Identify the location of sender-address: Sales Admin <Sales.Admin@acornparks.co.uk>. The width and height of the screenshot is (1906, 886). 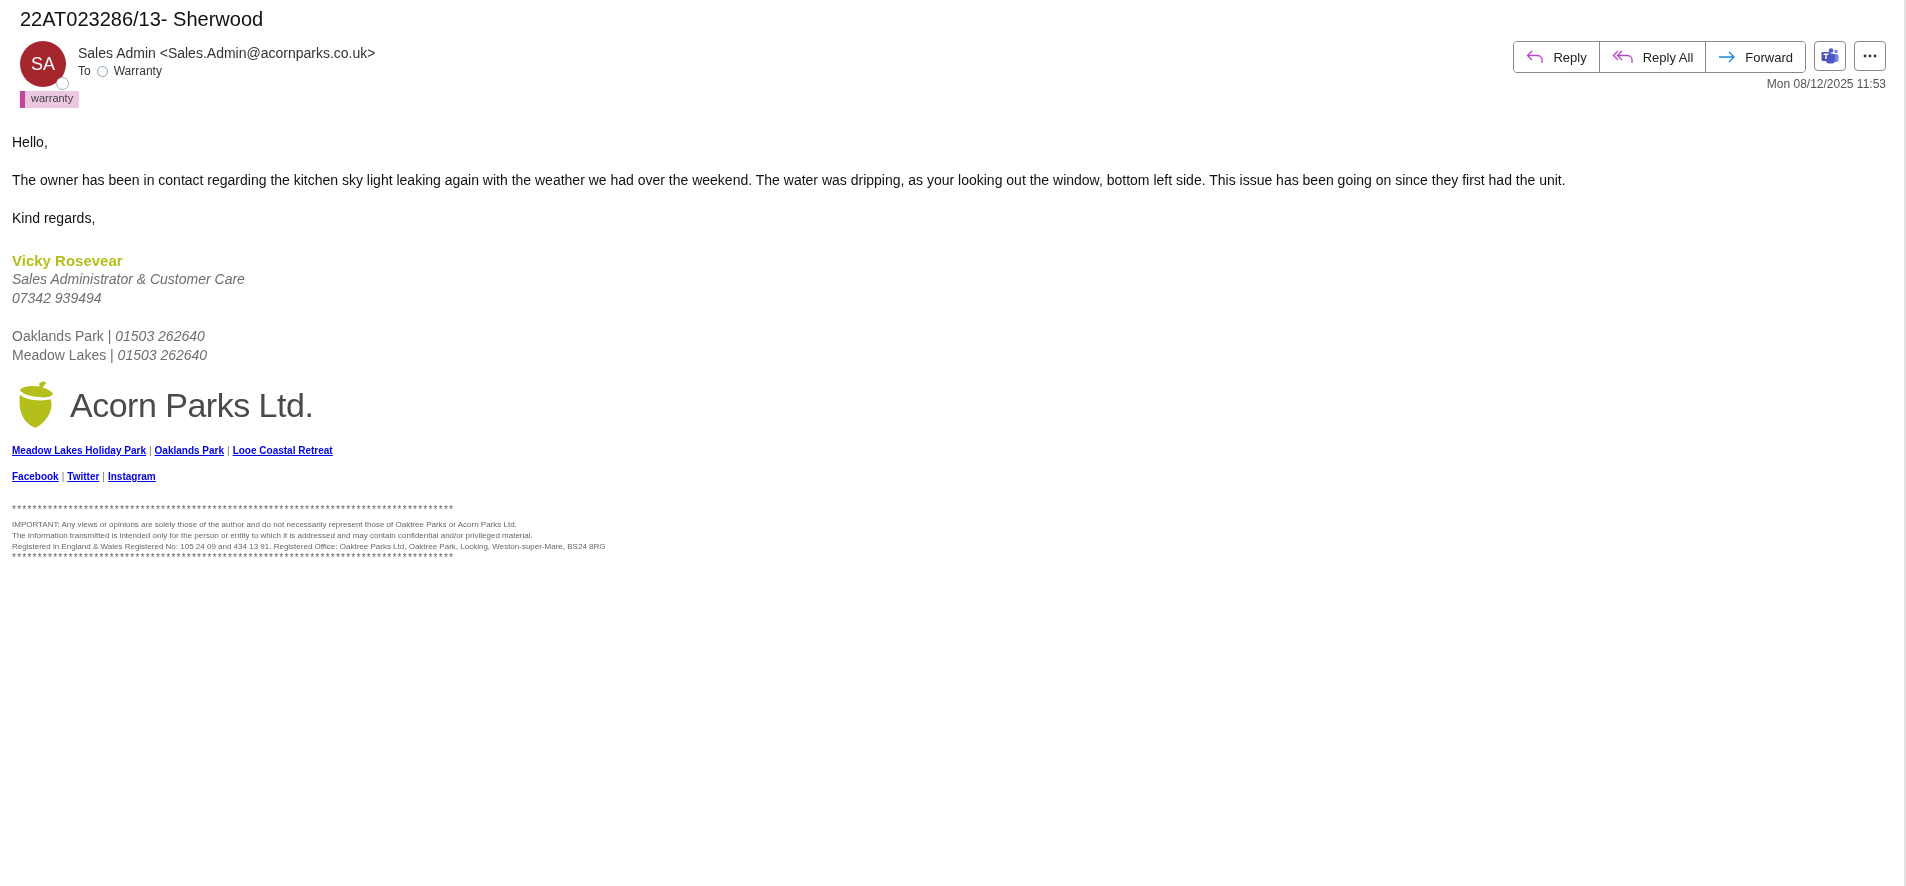
(227, 53).